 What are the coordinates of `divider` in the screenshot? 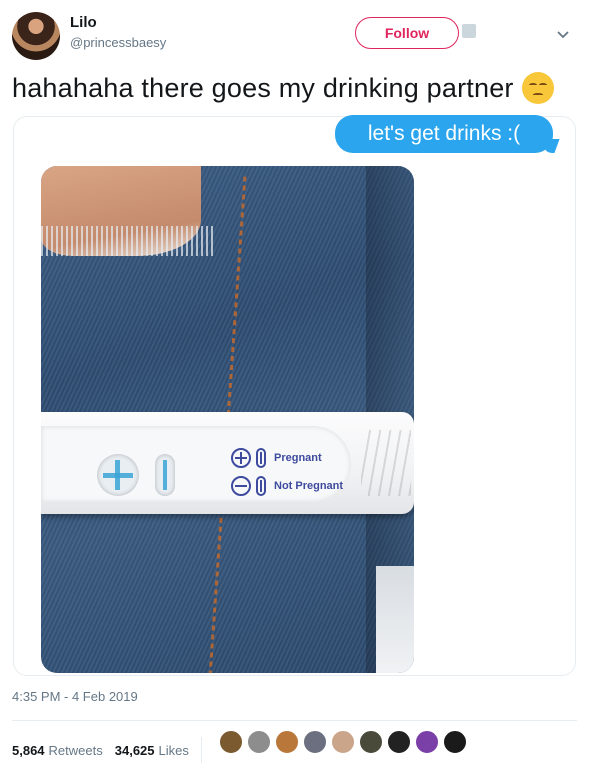 It's located at (294, 720).